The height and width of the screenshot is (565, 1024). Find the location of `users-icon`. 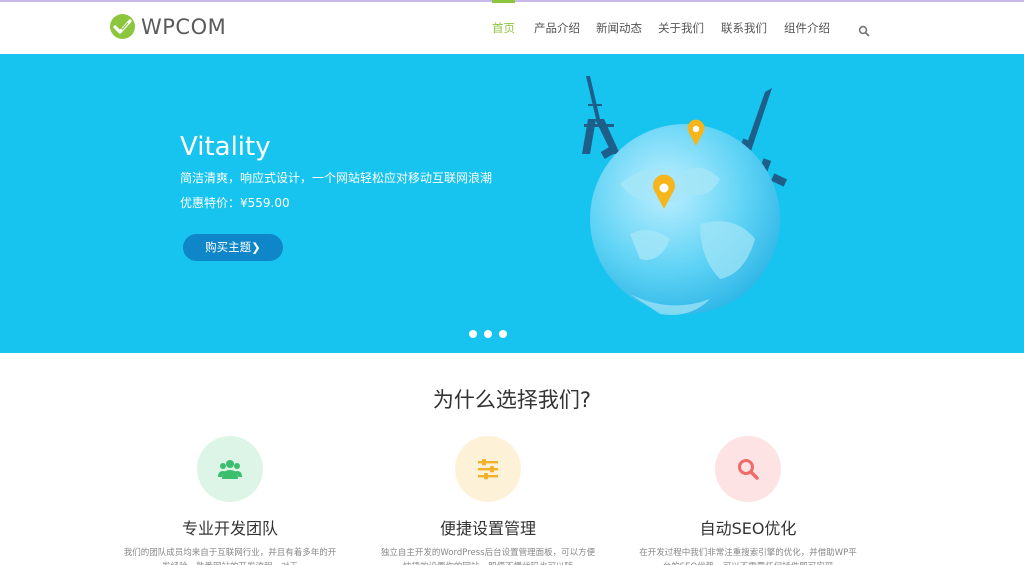

users-icon is located at coordinates (230, 469).